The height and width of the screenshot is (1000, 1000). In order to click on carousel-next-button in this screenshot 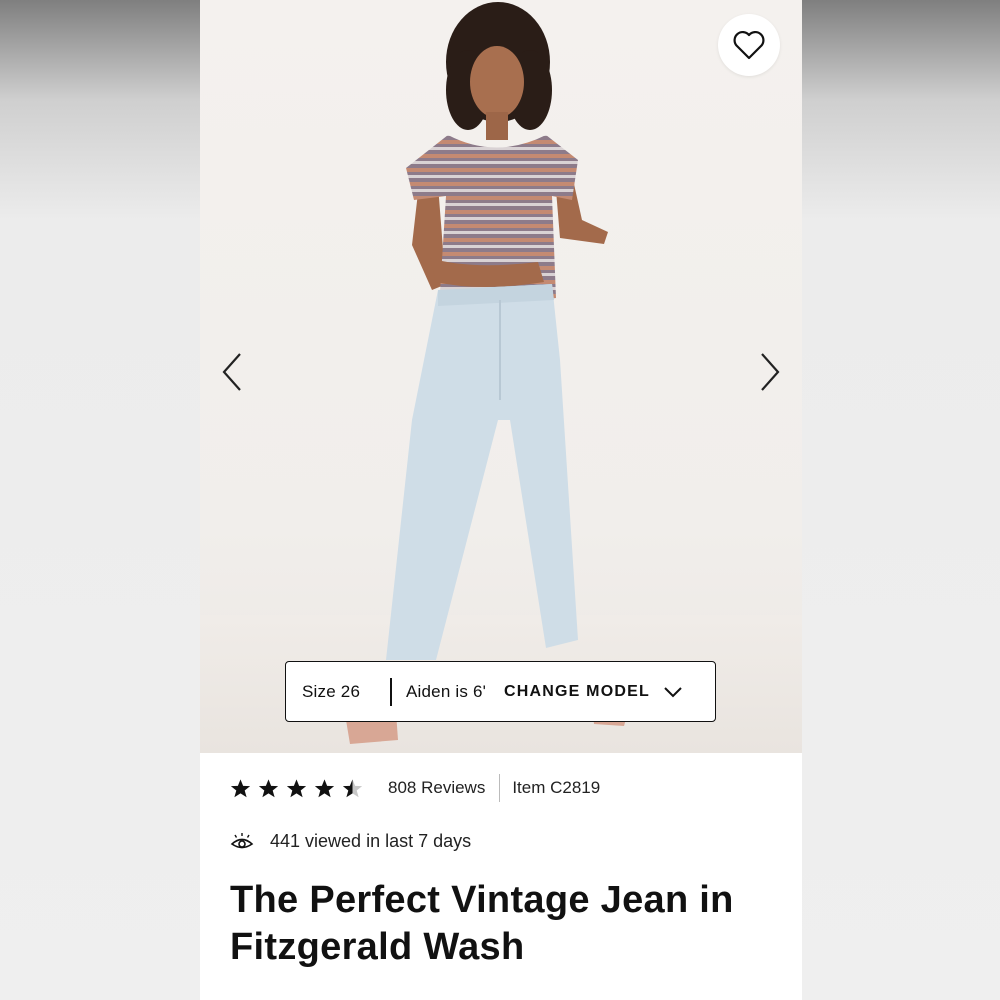, I will do `click(770, 372)`.